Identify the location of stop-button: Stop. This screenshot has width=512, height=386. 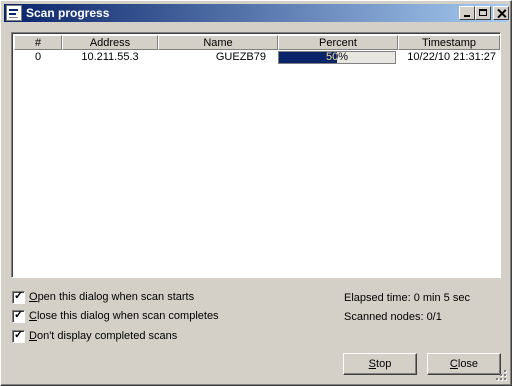
(380, 364).